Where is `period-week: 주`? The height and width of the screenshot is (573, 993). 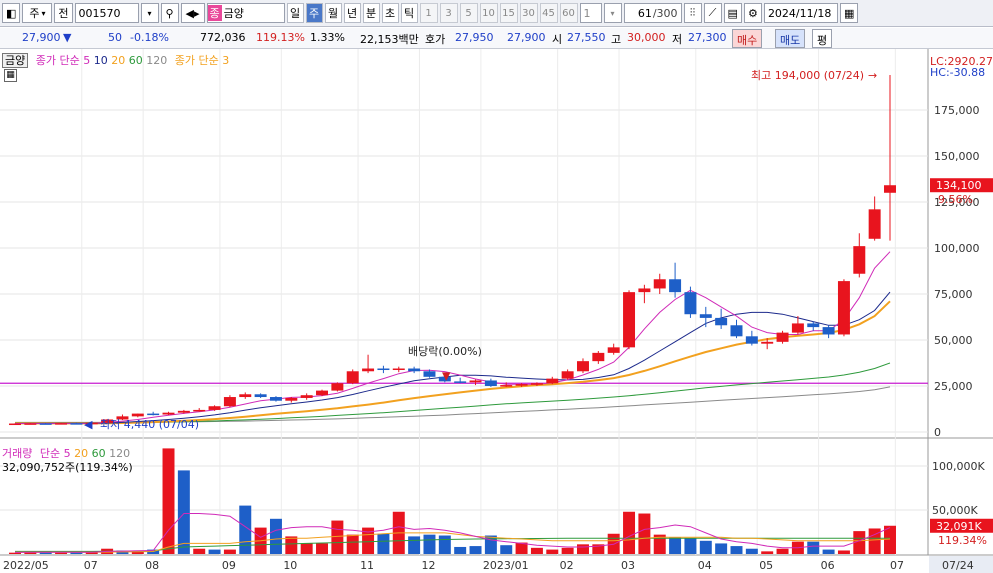 period-week: 주 is located at coordinates (314, 13).